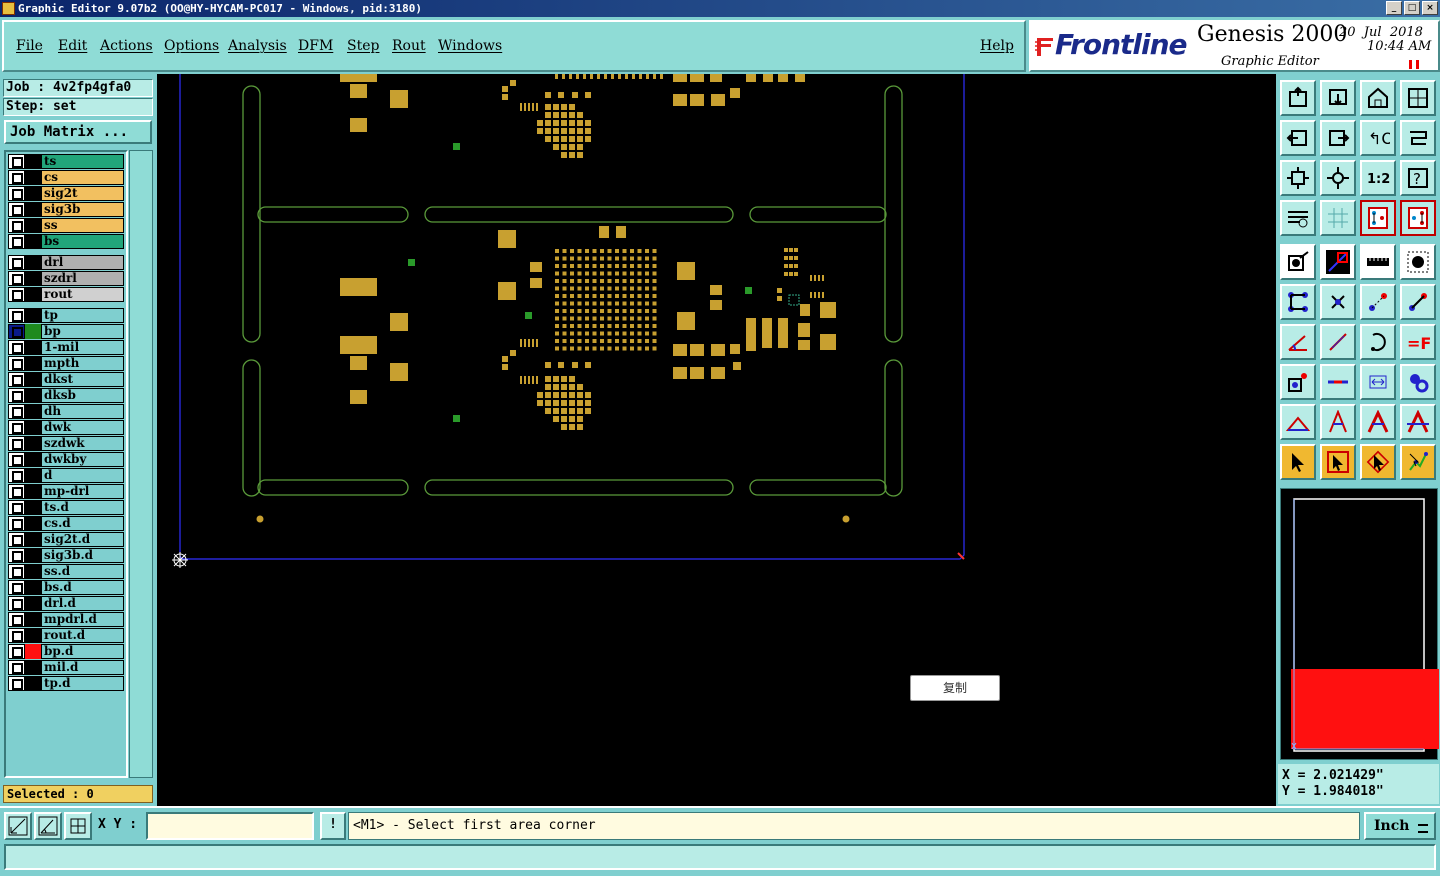  I want to click on layer-row-bp.d: bp.d, so click(66, 651).